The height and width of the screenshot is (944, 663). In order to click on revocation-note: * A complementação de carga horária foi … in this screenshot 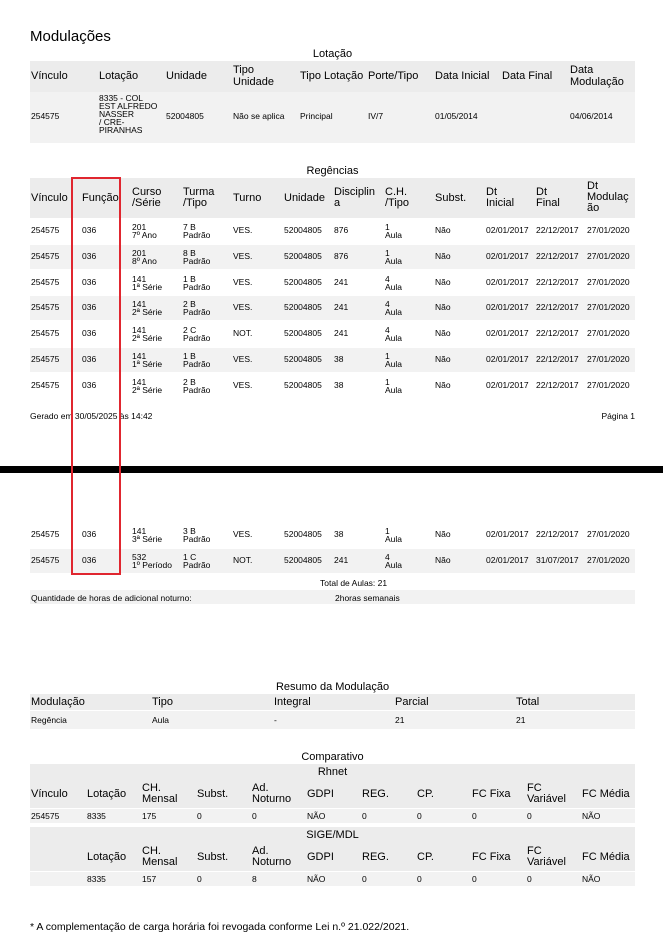, I will do `click(220, 927)`.